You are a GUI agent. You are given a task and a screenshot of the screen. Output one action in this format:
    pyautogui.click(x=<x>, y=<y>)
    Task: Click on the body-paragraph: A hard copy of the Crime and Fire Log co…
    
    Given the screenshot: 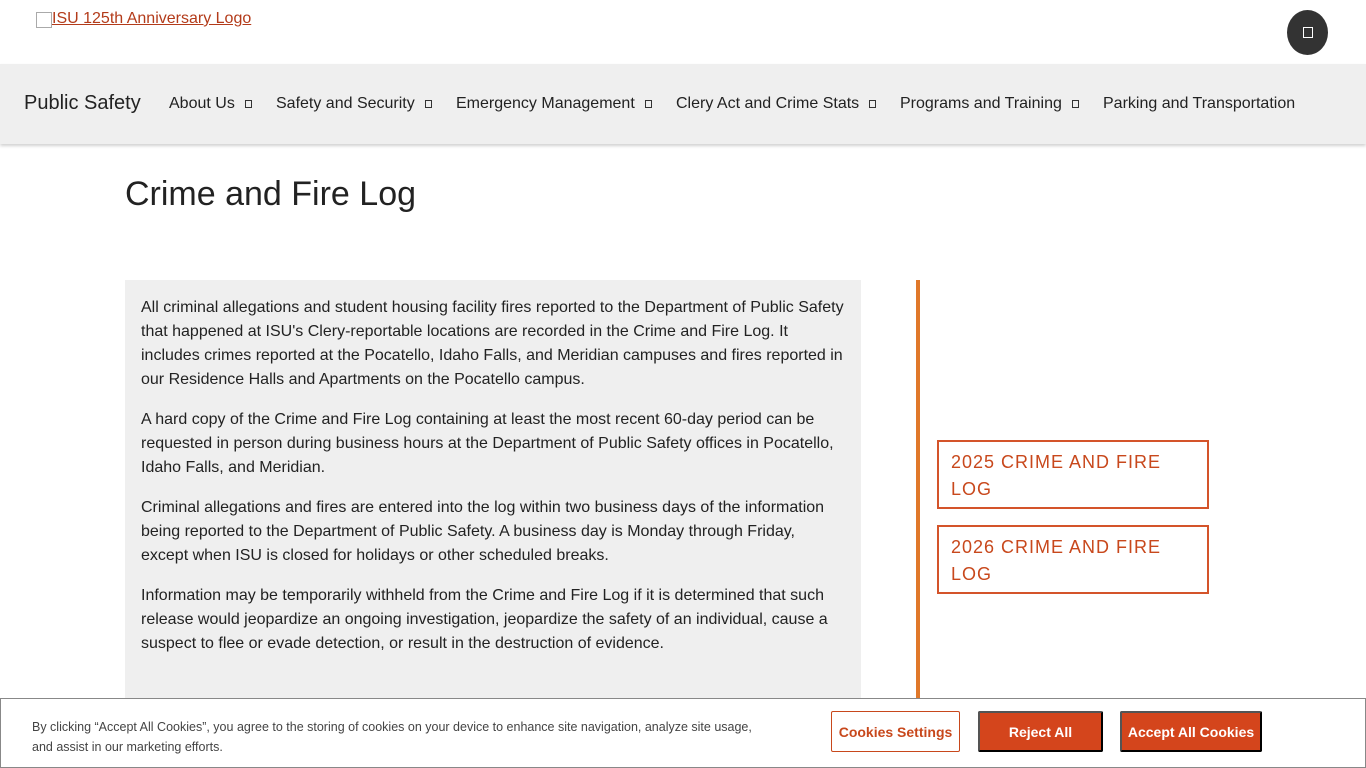 What is the action you would take?
    pyautogui.click(x=487, y=443)
    